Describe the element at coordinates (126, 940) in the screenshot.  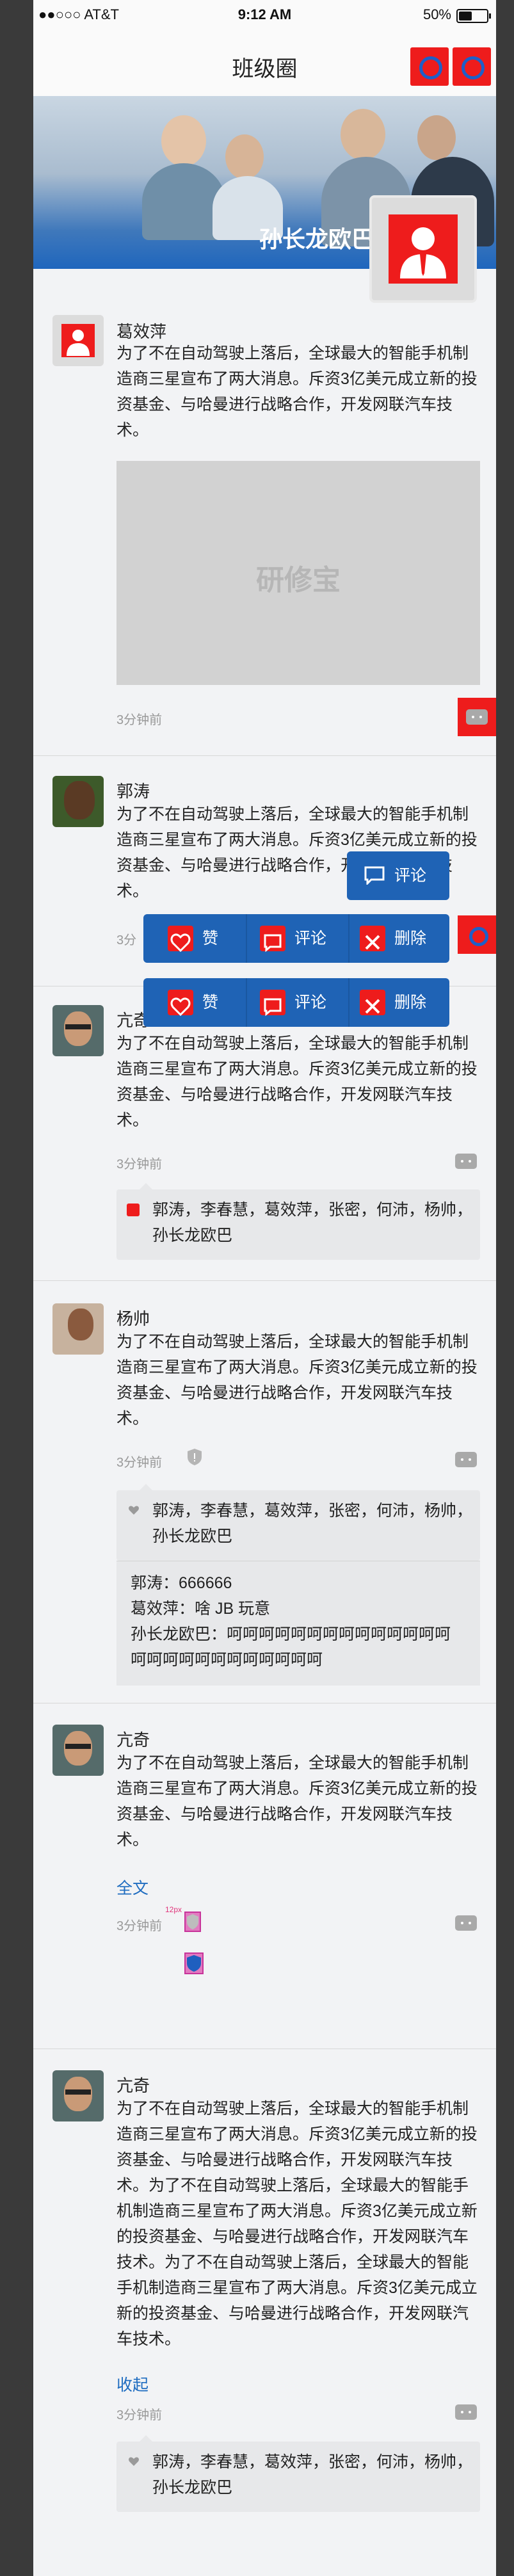
I see `post-time: 3分` at that location.